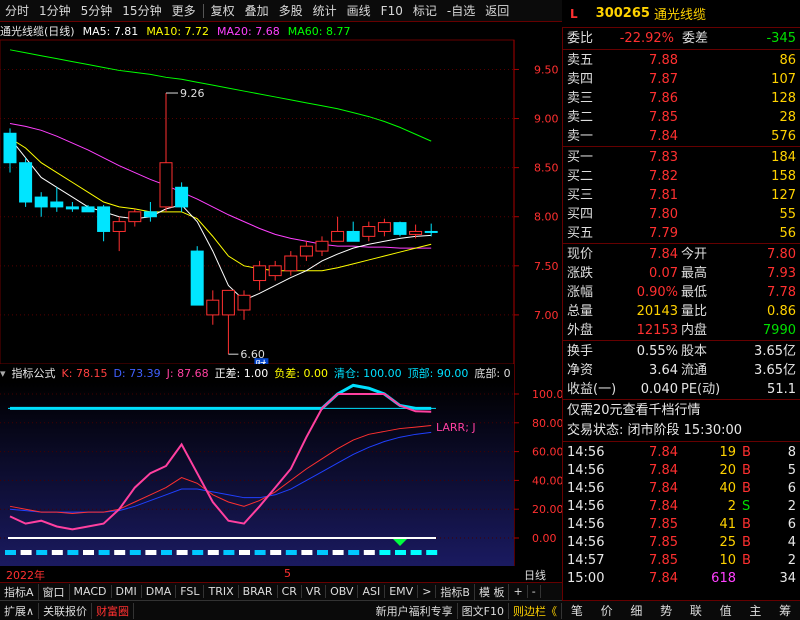  Describe the element at coordinates (681, 340) in the screenshot. I see `panel-divider` at that location.